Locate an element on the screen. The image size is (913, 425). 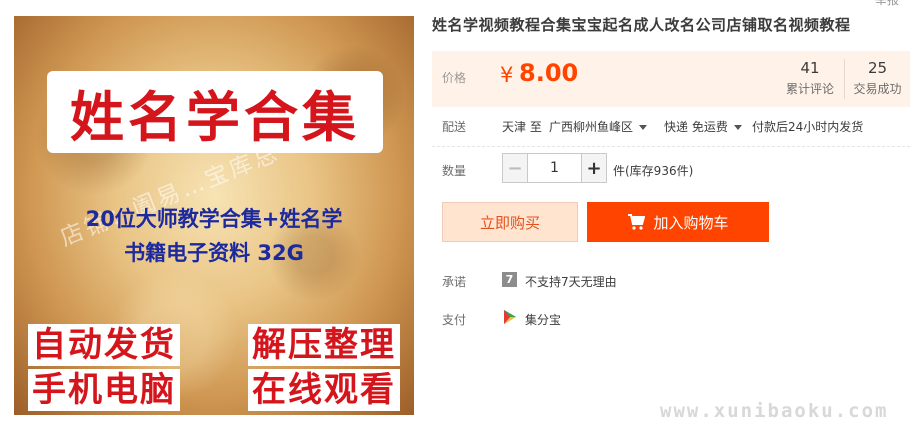
quantity-stepper: − 1 + is located at coordinates (554, 168).